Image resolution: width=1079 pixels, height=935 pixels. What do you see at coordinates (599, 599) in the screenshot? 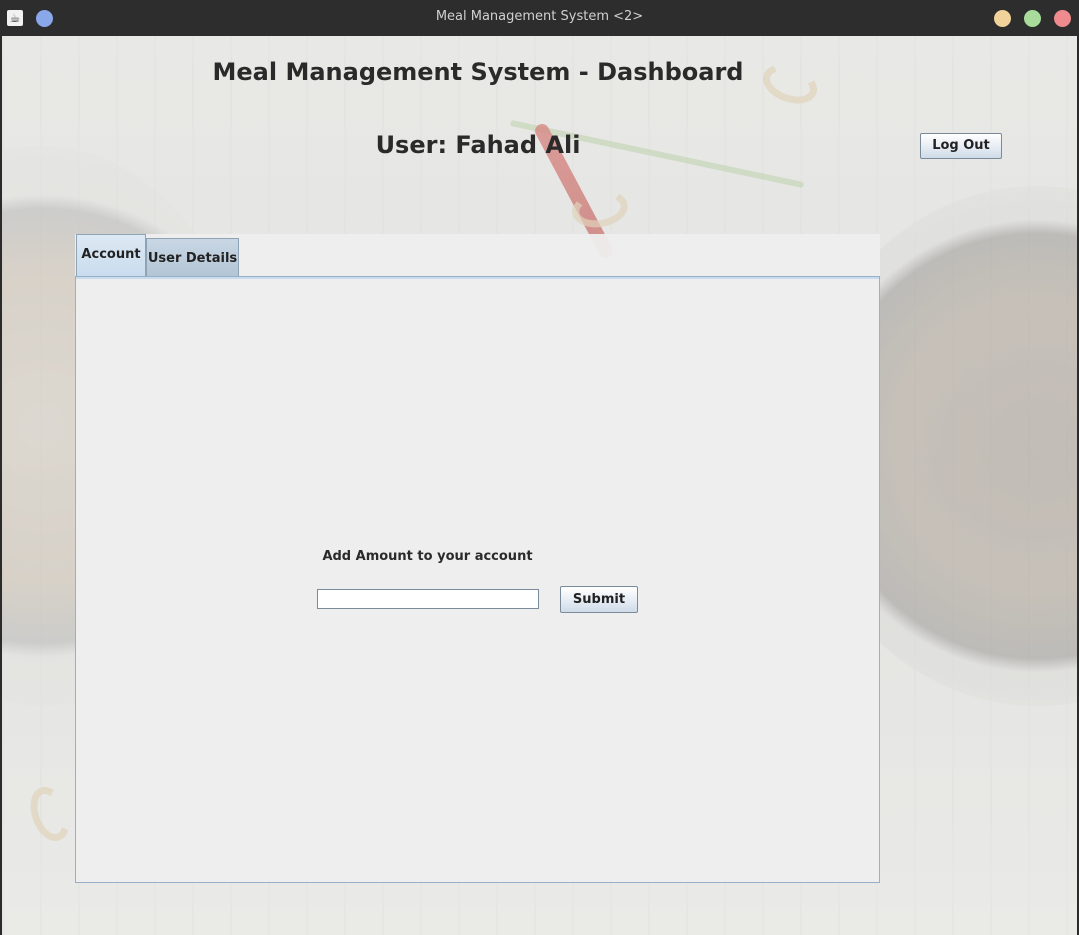
I see `submit-button: Submit` at bounding box center [599, 599].